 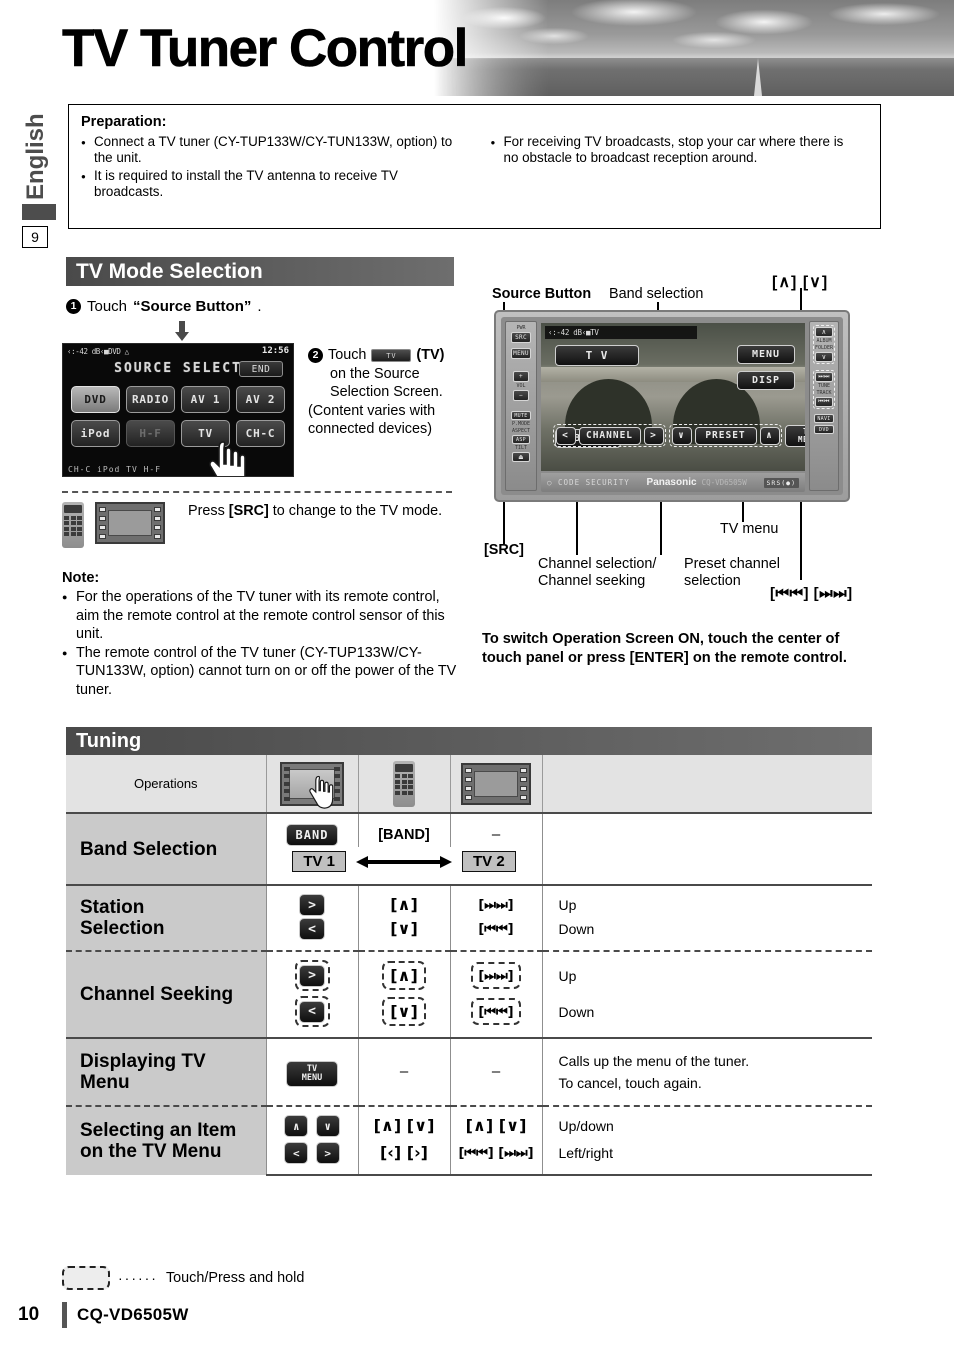 What do you see at coordinates (495, 830) in the screenshot?
I see `cell-head-band: –` at bounding box center [495, 830].